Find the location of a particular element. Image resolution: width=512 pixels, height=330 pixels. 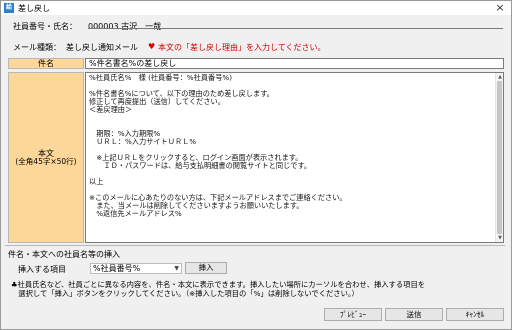

subject-label: 件名 is located at coordinates (46, 63).